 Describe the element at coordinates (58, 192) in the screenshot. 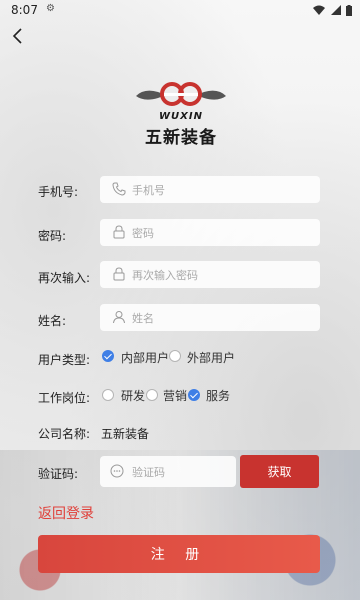

I see `phone-label: 手机号:` at that location.